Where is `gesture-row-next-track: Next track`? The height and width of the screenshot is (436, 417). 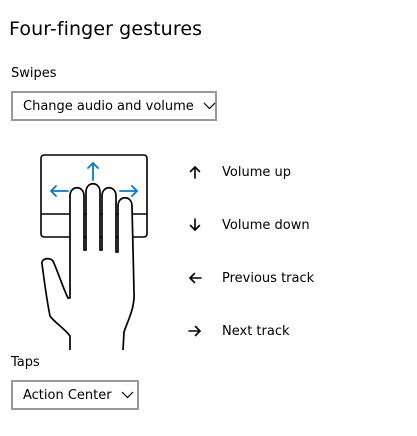
gesture-row-next-track: Next track is located at coordinates (237, 331).